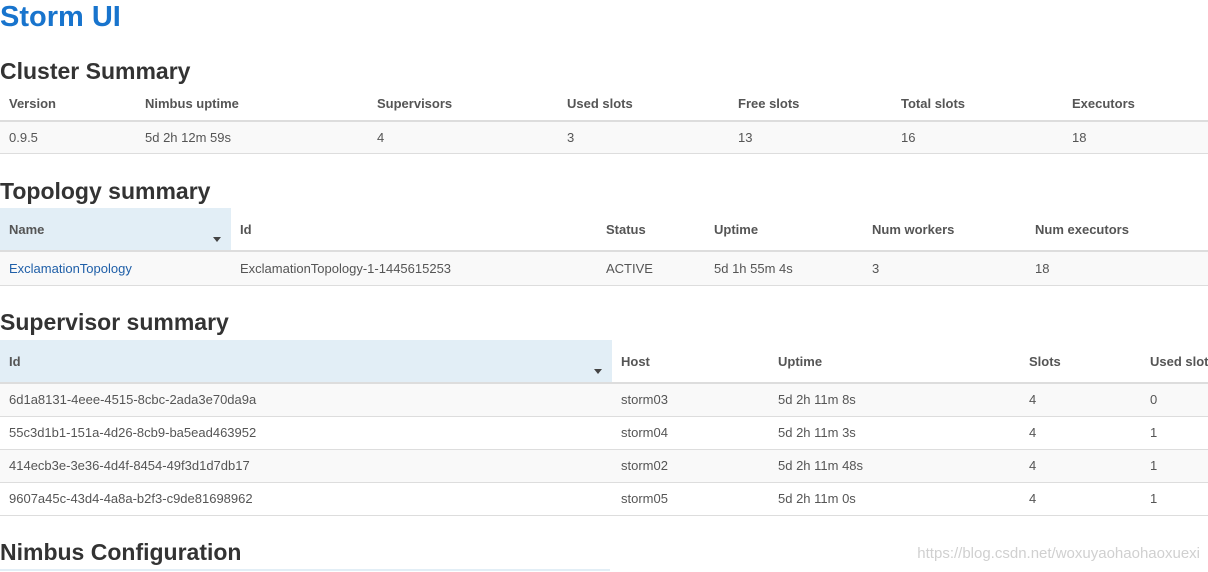  I want to click on cell-supervisor-id: 55c3d1b1-151a-4d26-8cb9-ba5ead463952, so click(306, 433).